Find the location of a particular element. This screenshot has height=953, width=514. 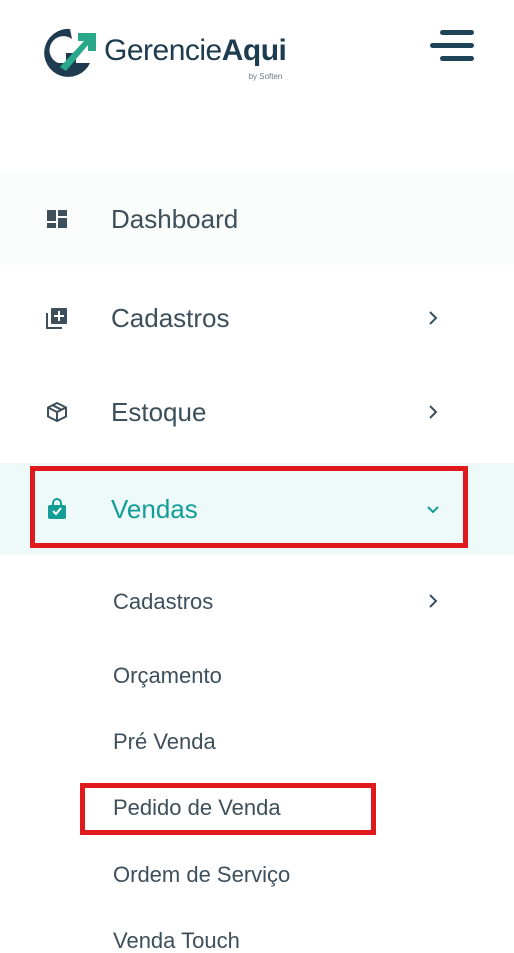

menu-label: Cadastros is located at coordinates (170, 317).